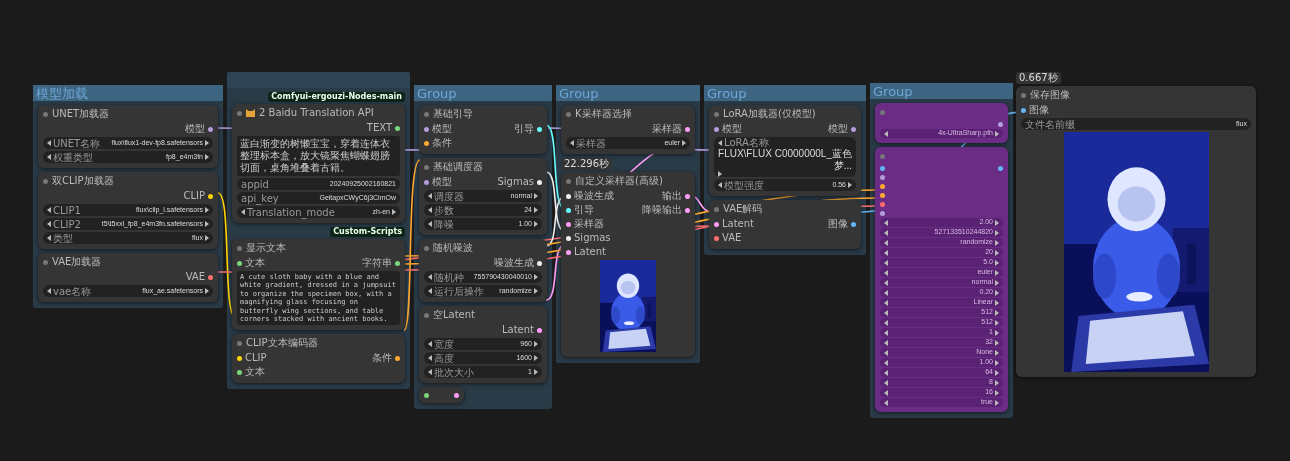 The height and width of the screenshot is (461, 1290). What do you see at coordinates (727, 93) in the screenshot?
I see `group-title: Group` at bounding box center [727, 93].